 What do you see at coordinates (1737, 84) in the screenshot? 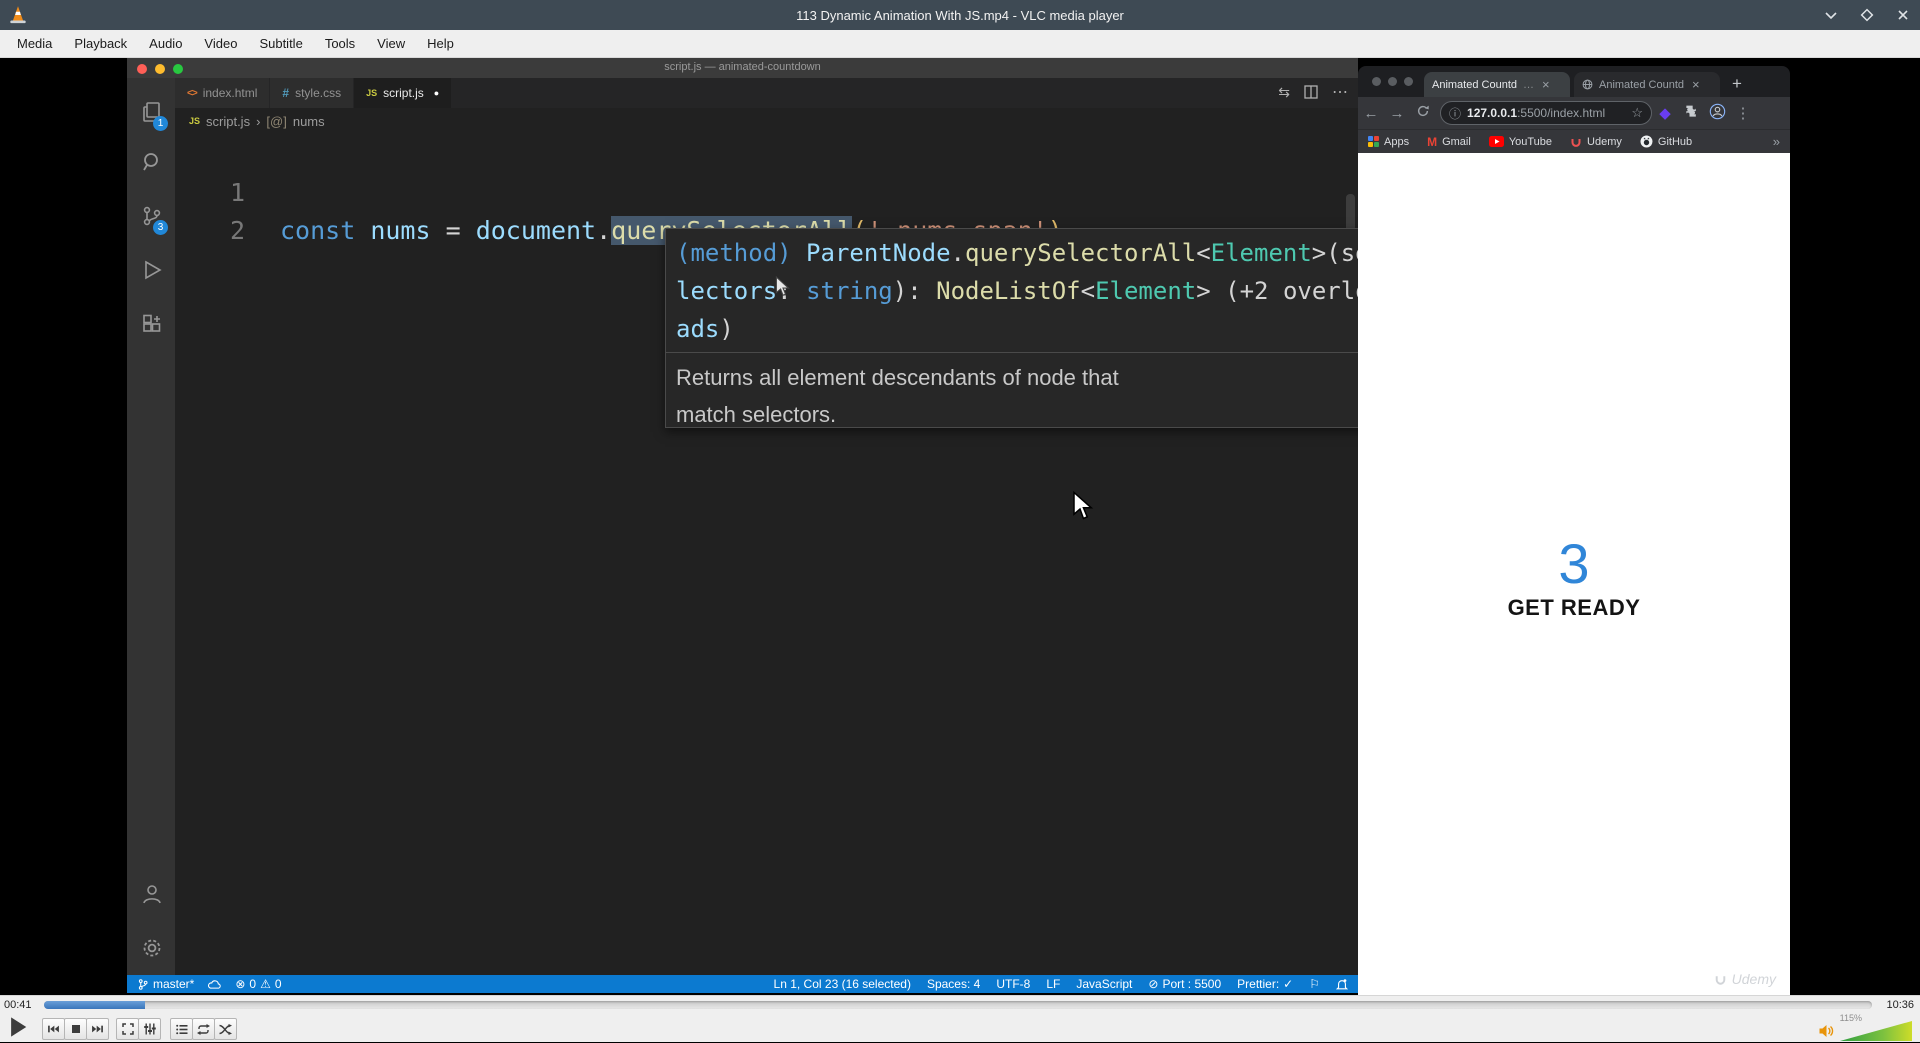
I see `new-tab-button: +` at bounding box center [1737, 84].